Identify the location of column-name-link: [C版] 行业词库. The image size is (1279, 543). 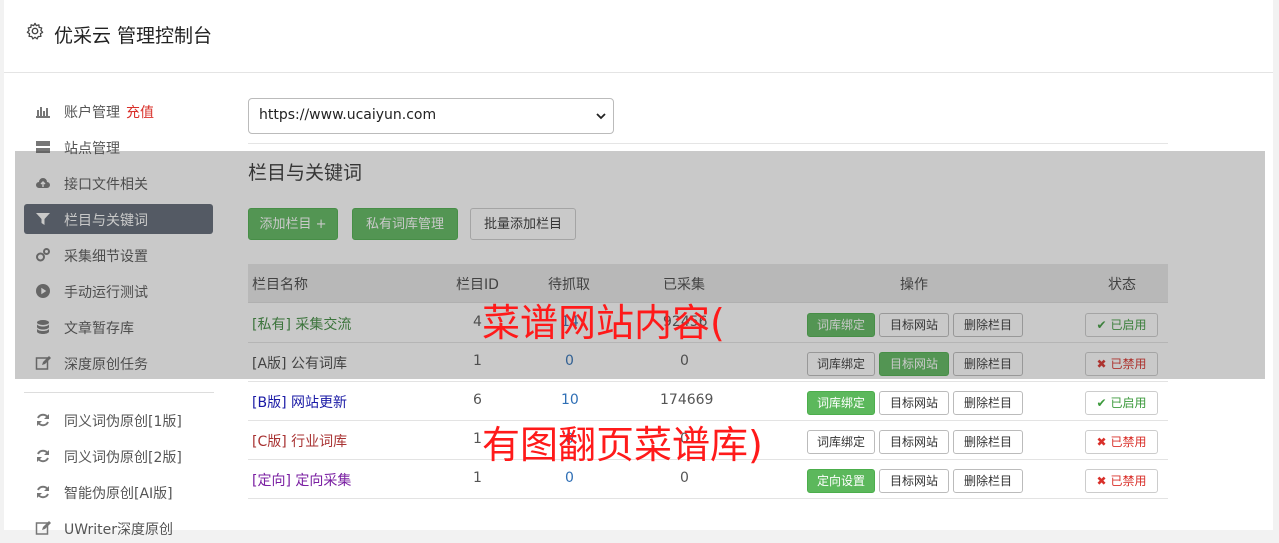
(299, 441).